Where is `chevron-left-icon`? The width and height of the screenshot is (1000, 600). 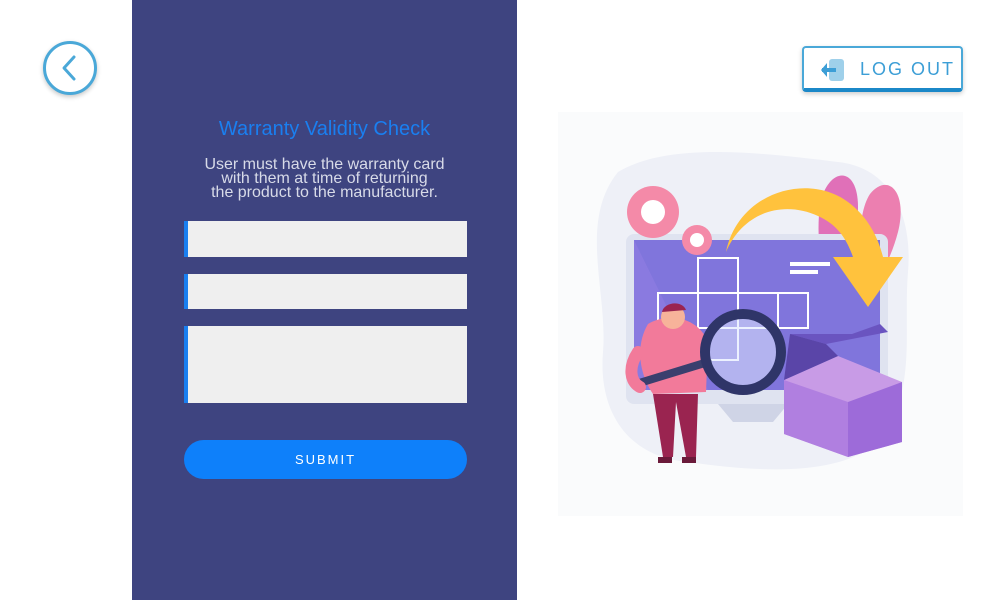
chevron-left-icon is located at coordinates (69, 68).